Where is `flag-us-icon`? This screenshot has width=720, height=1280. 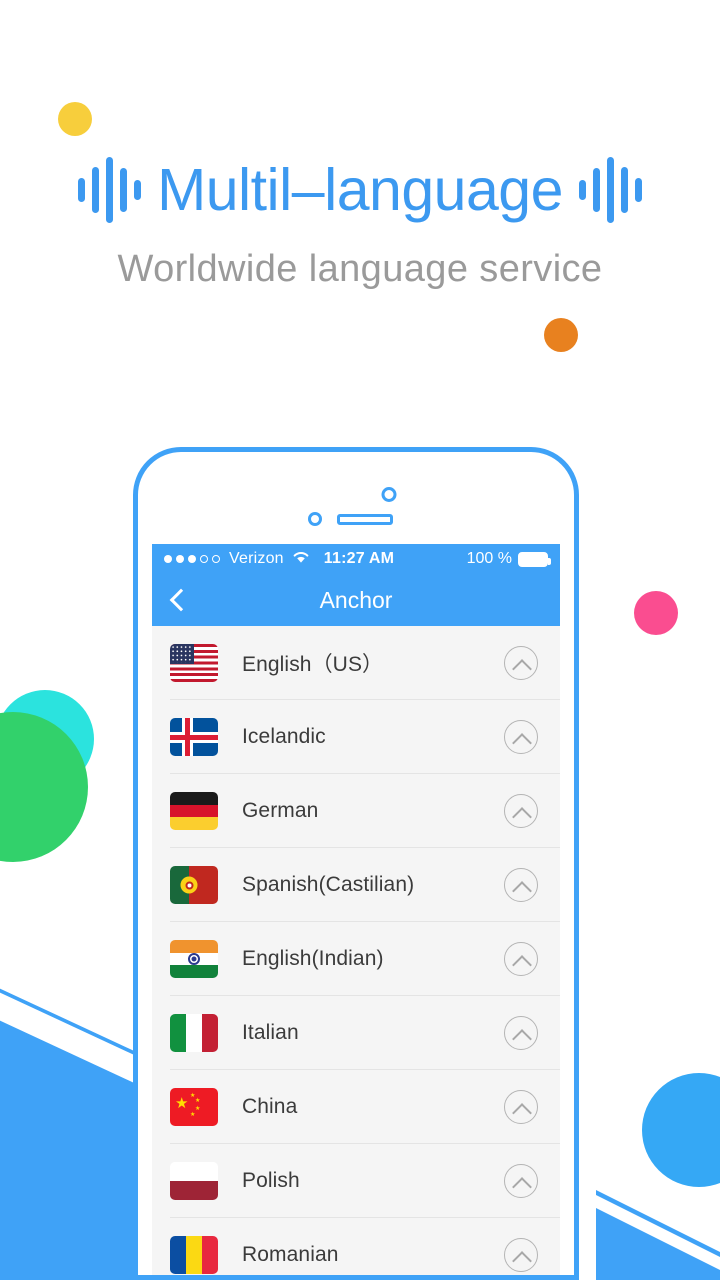
flag-us-icon is located at coordinates (194, 663).